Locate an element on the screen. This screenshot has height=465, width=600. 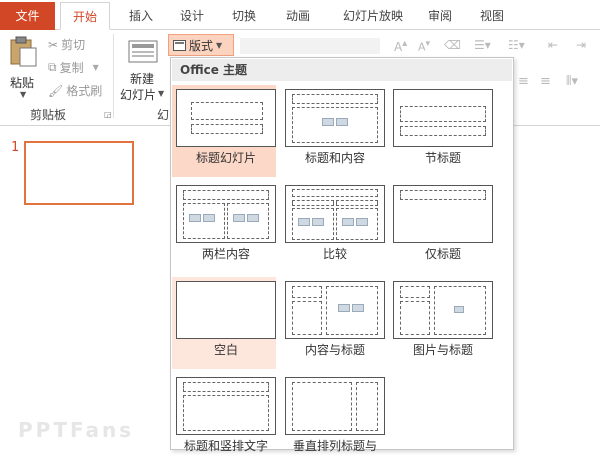
layout-button: 版式 ▼ is located at coordinates (201, 45).